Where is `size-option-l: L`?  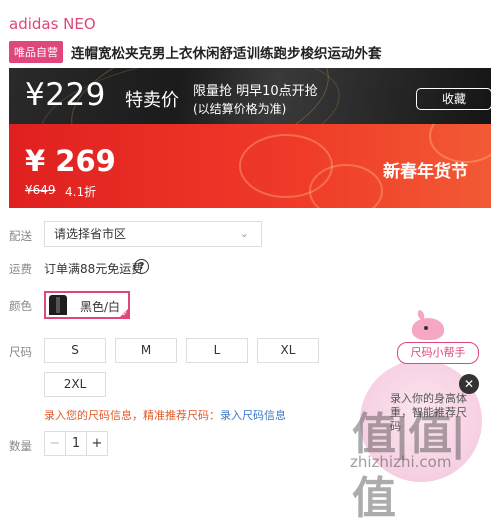
size-option-l: L is located at coordinates (217, 350).